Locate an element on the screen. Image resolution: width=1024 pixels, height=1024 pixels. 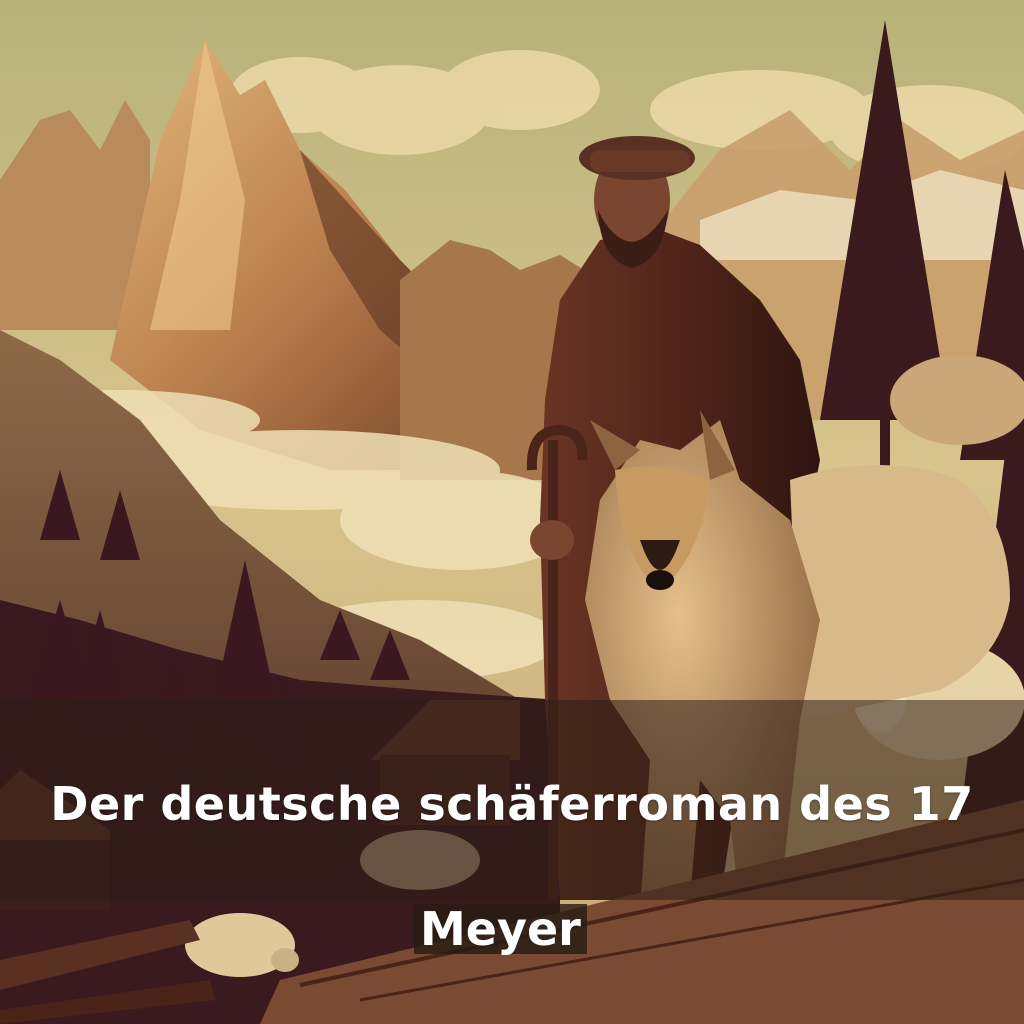
book-title: Der deutsche schäferroman des 17 is located at coordinates (512, 804).